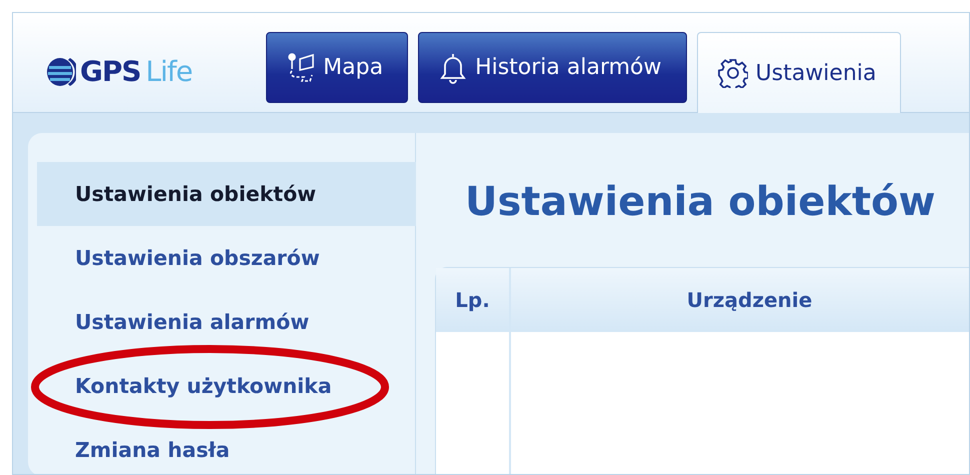 The width and height of the screenshot is (970, 475). I want to click on sidebar-item: Ustawienia obszarów, so click(226, 258).